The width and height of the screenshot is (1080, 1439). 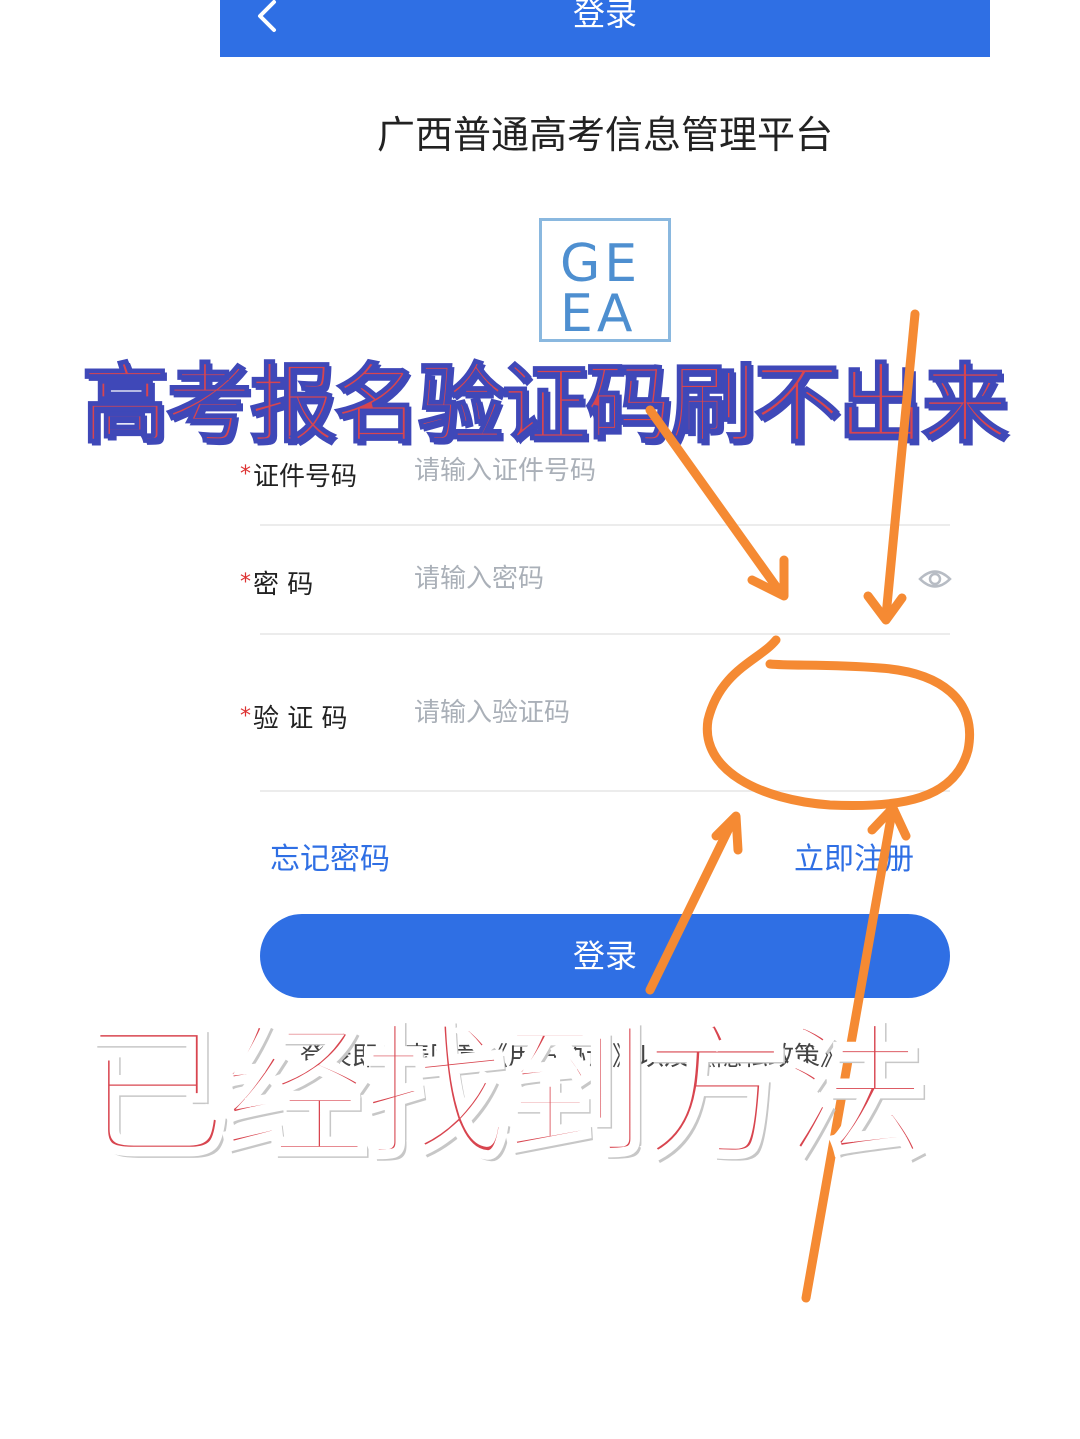 What do you see at coordinates (604, 135) in the screenshot?
I see `platform-title: 广西普通高考信息管理平台` at bounding box center [604, 135].